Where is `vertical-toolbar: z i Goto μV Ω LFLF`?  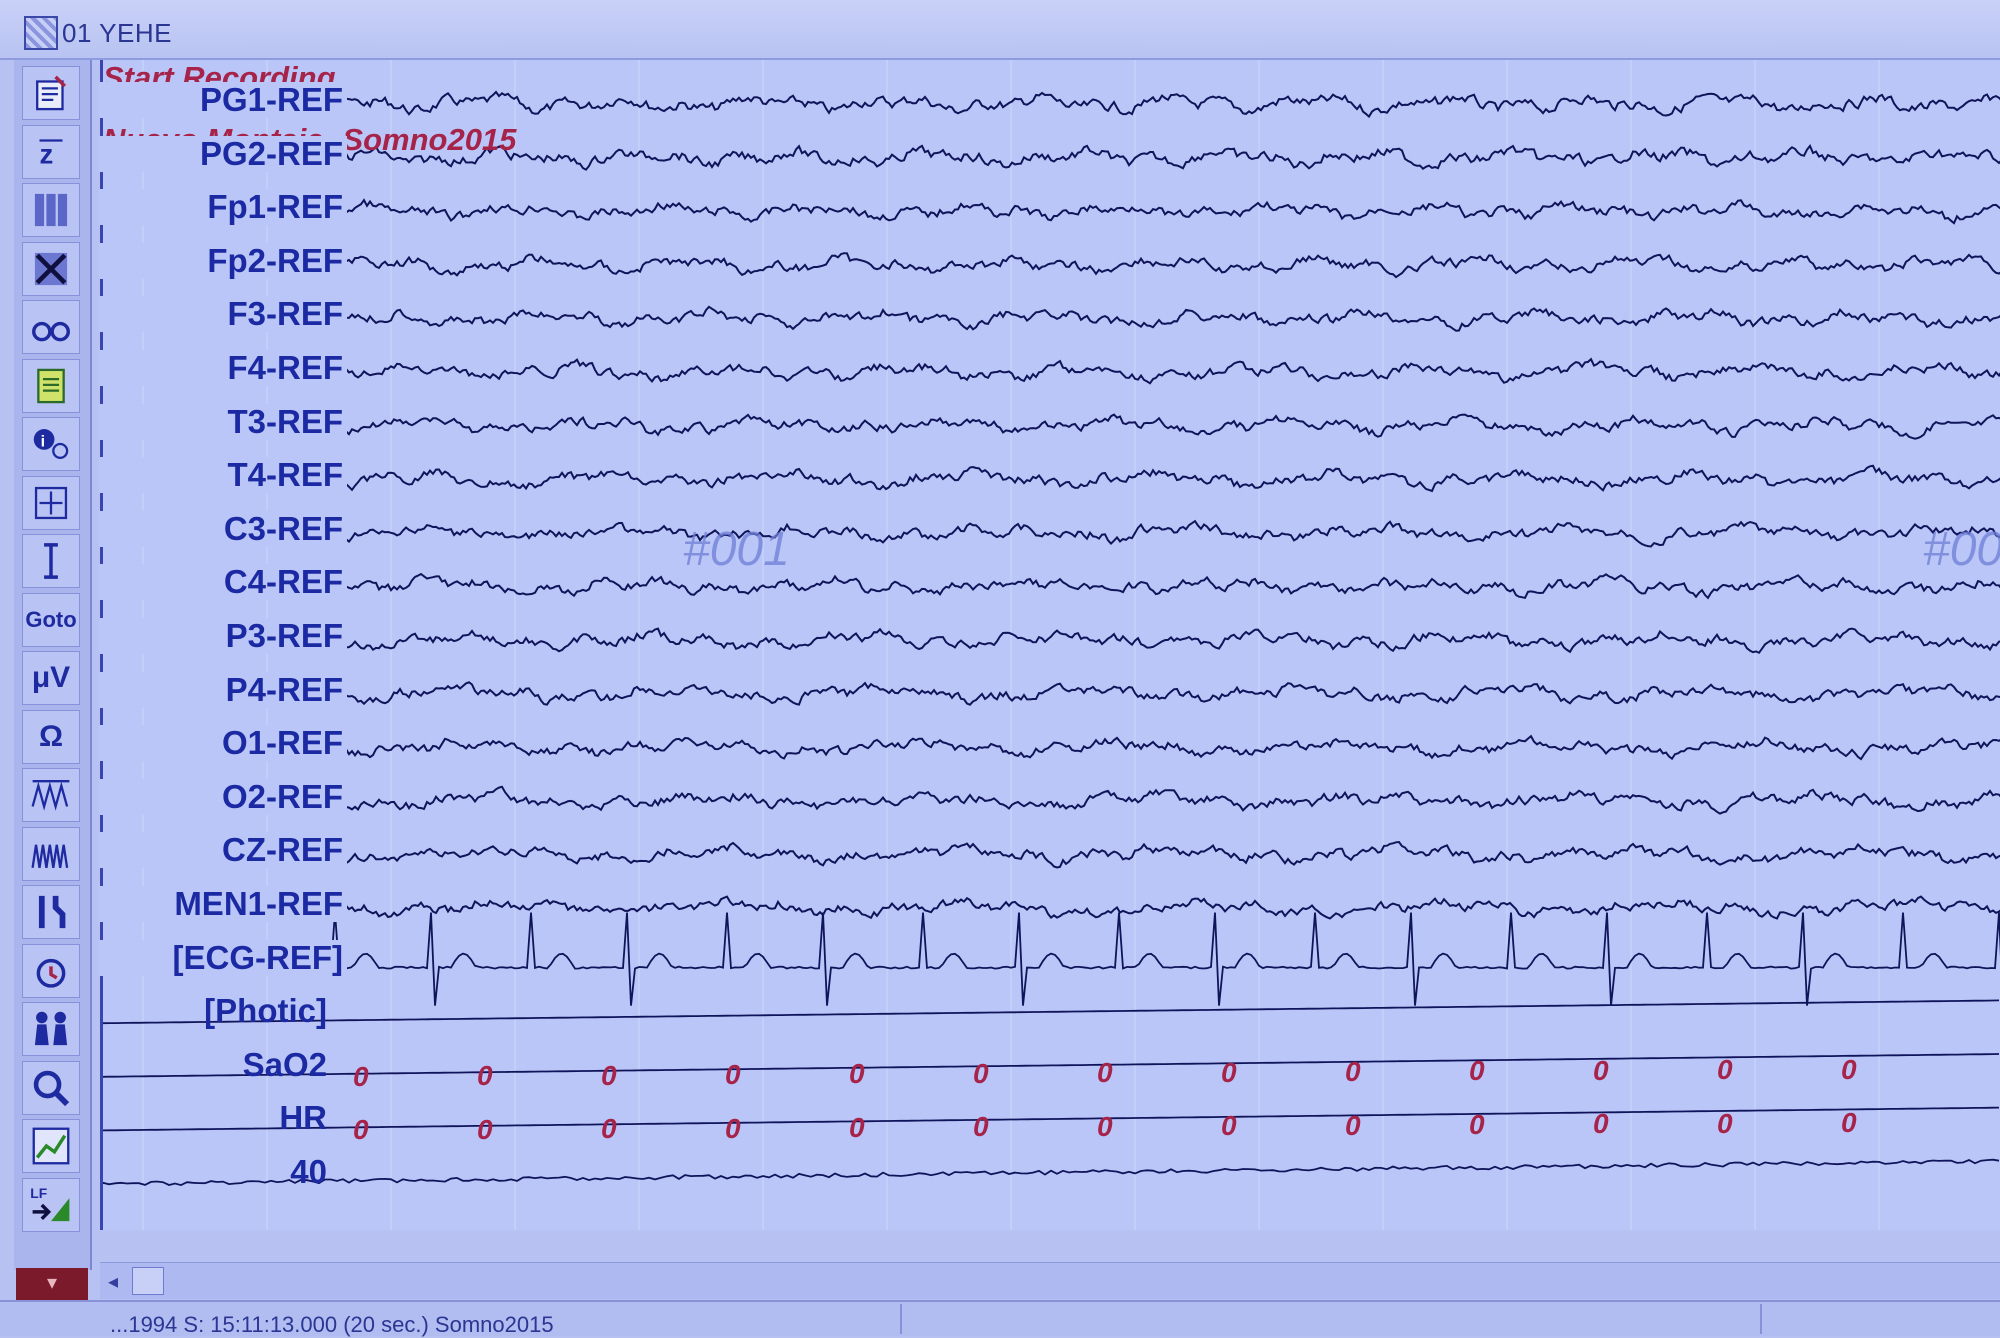 vertical-toolbar: z i Goto μV Ω LFLF is located at coordinates (53, 665).